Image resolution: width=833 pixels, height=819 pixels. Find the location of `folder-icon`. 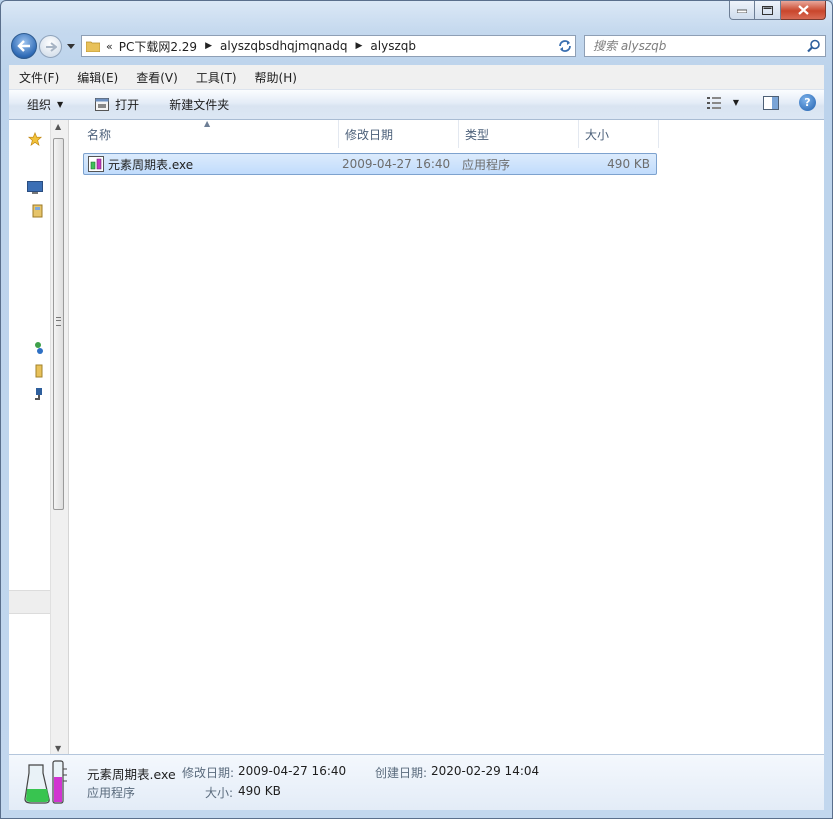

folder-icon is located at coordinates (93, 46).